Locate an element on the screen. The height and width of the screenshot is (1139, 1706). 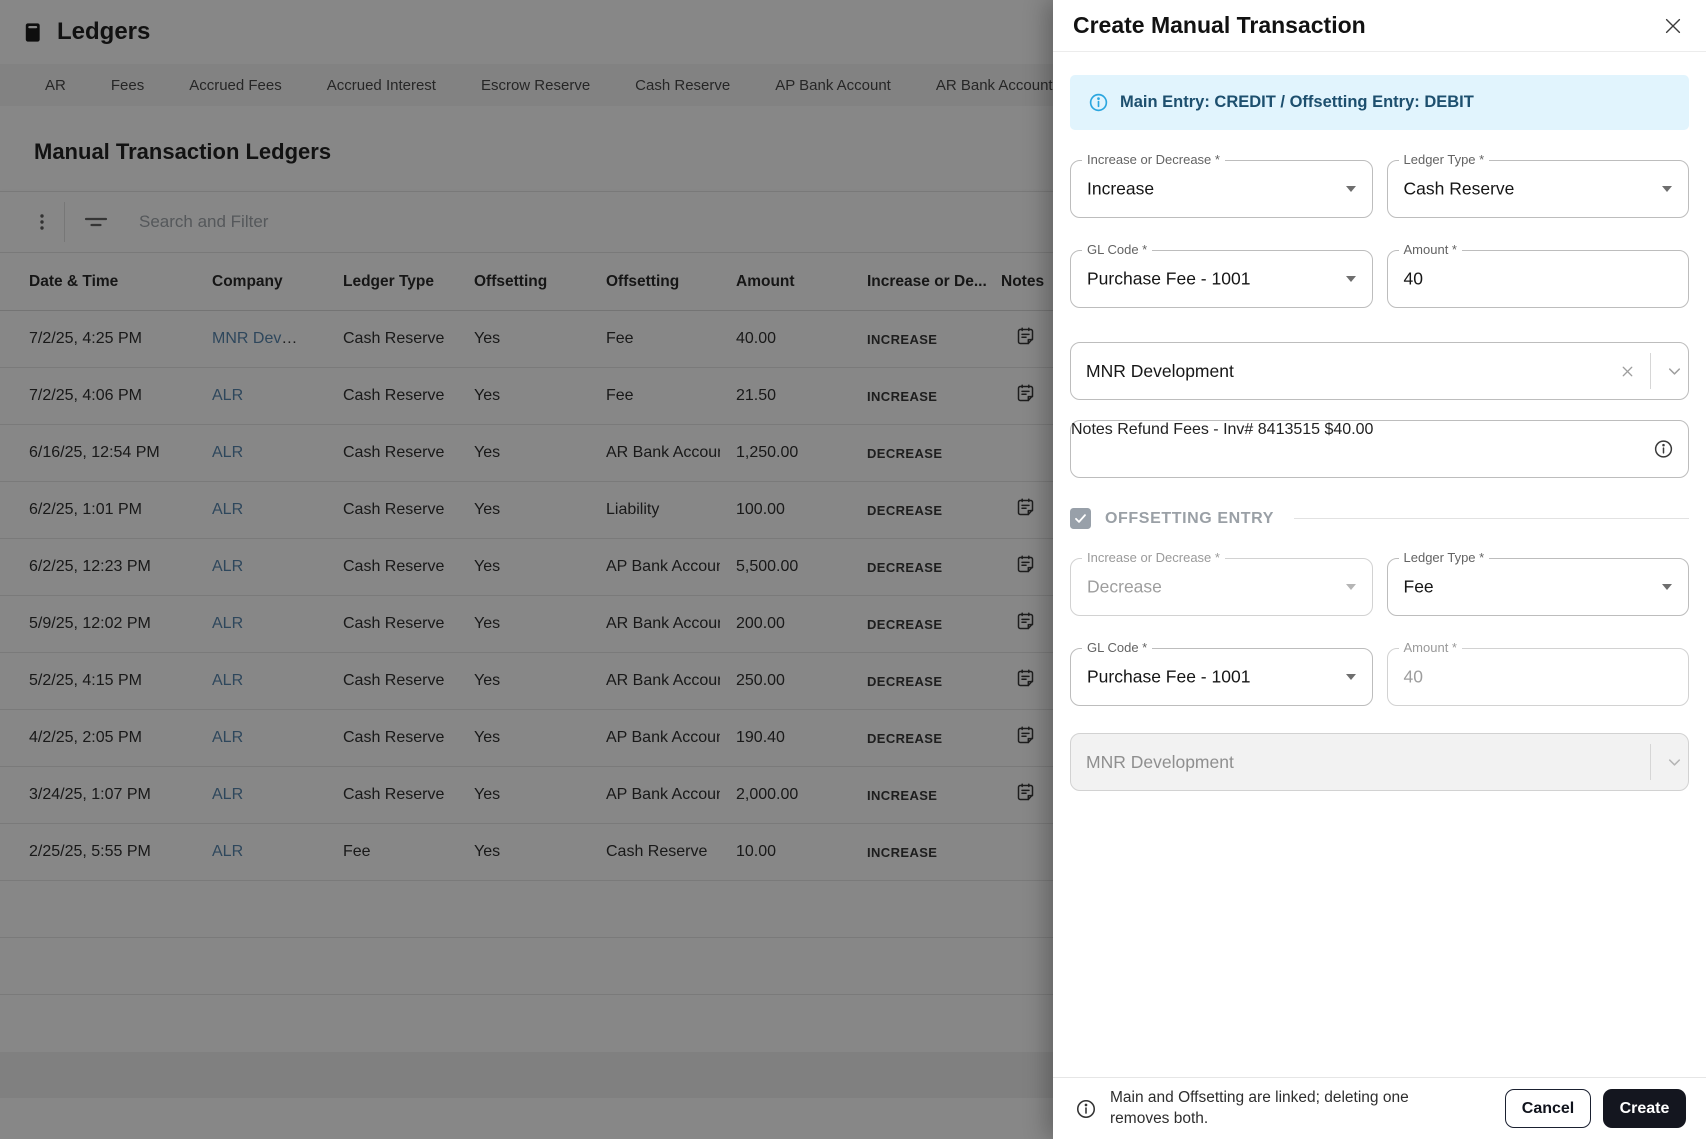
increase-or-decrease-select: Increase or Decrease * Increase is located at coordinates (1221, 185).